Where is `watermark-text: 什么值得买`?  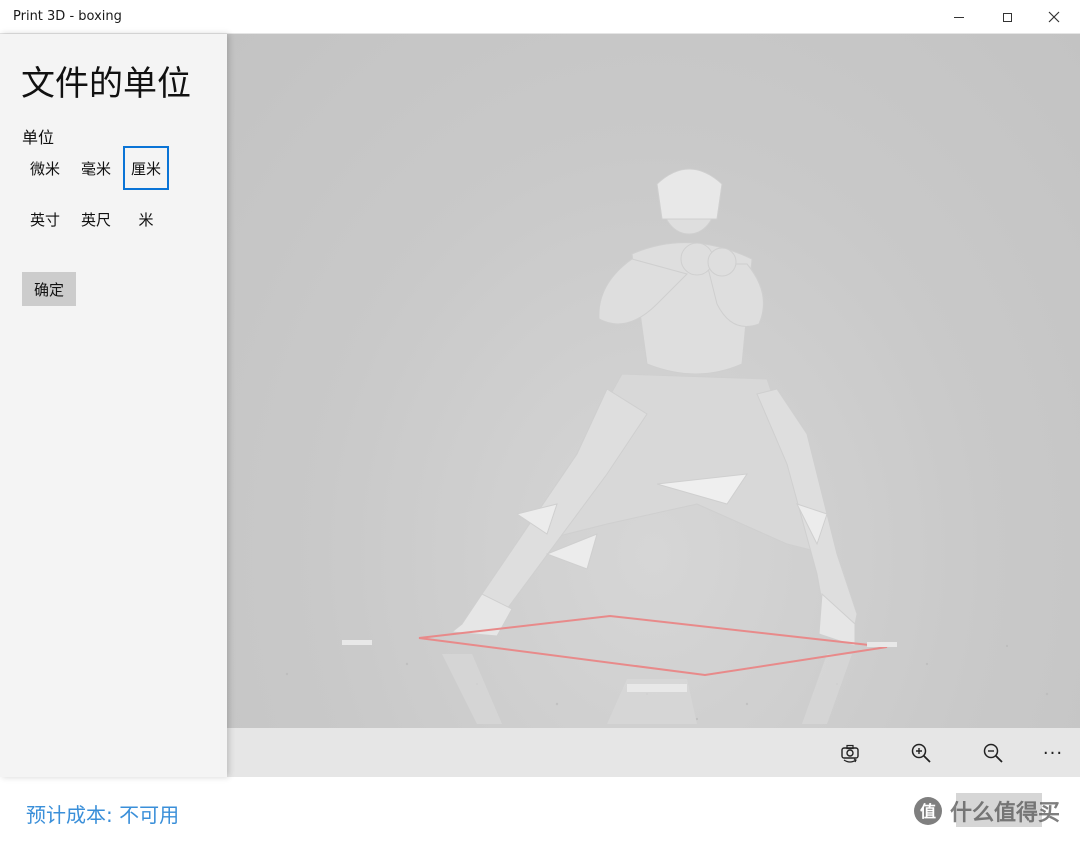
watermark-text: 什么值得买 is located at coordinates (1005, 813).